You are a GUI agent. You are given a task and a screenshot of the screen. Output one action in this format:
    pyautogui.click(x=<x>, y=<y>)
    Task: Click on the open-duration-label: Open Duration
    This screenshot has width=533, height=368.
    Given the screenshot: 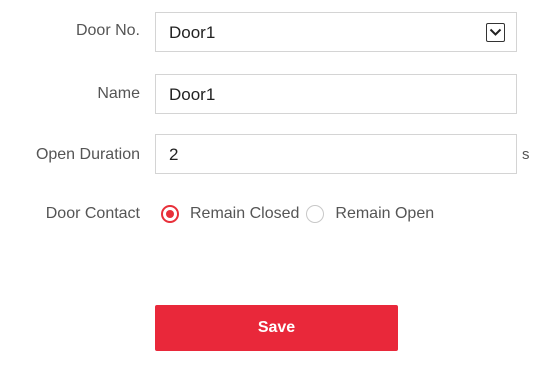 What is the action you would take?
    pyautogui.click(x=87, y=154)
    